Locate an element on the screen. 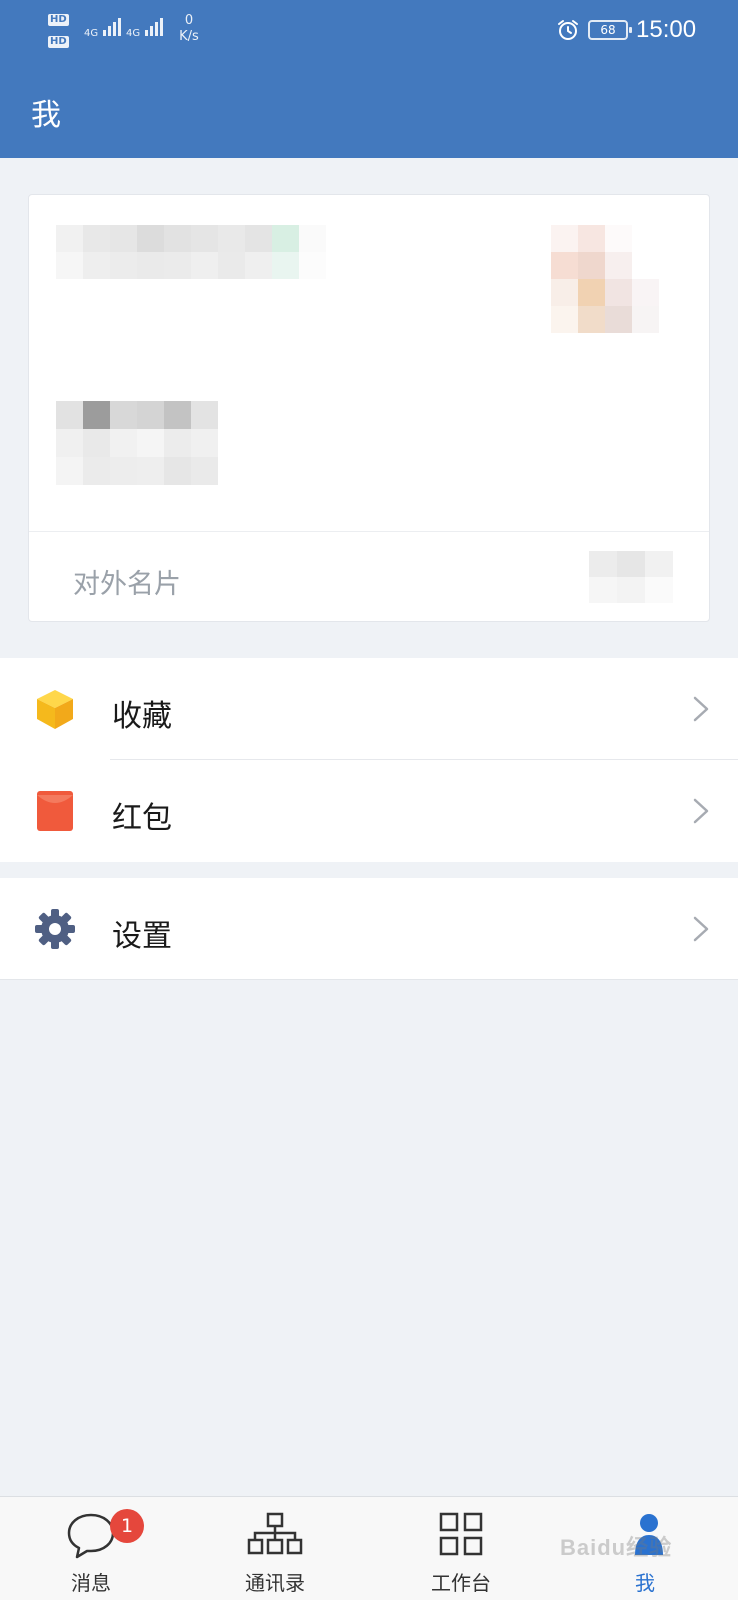 Image resolution: width=738 pixels, height=1600 pixels. menu-item-label: 收藏 is located at coordinates (142, 716).